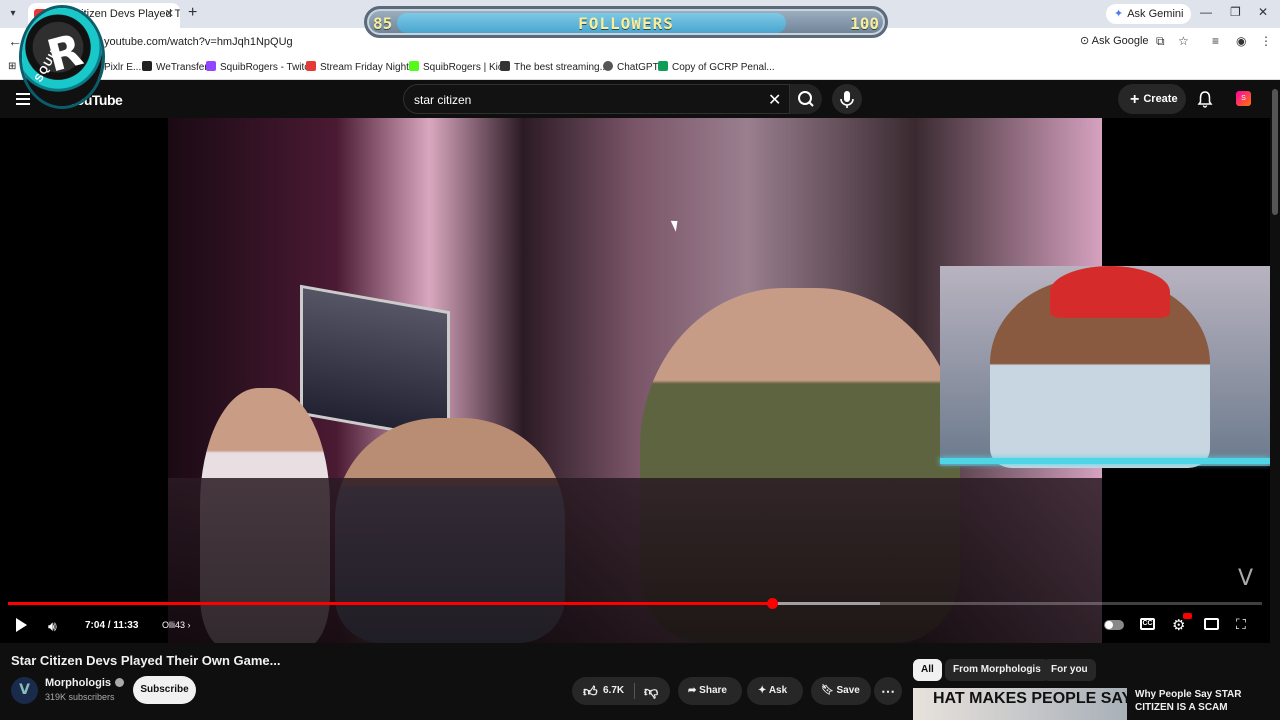  What do you see at coordinates (1147, 624) in the screenshot?
I see `captions-icon: CC` at bounding box center [1147, 624].